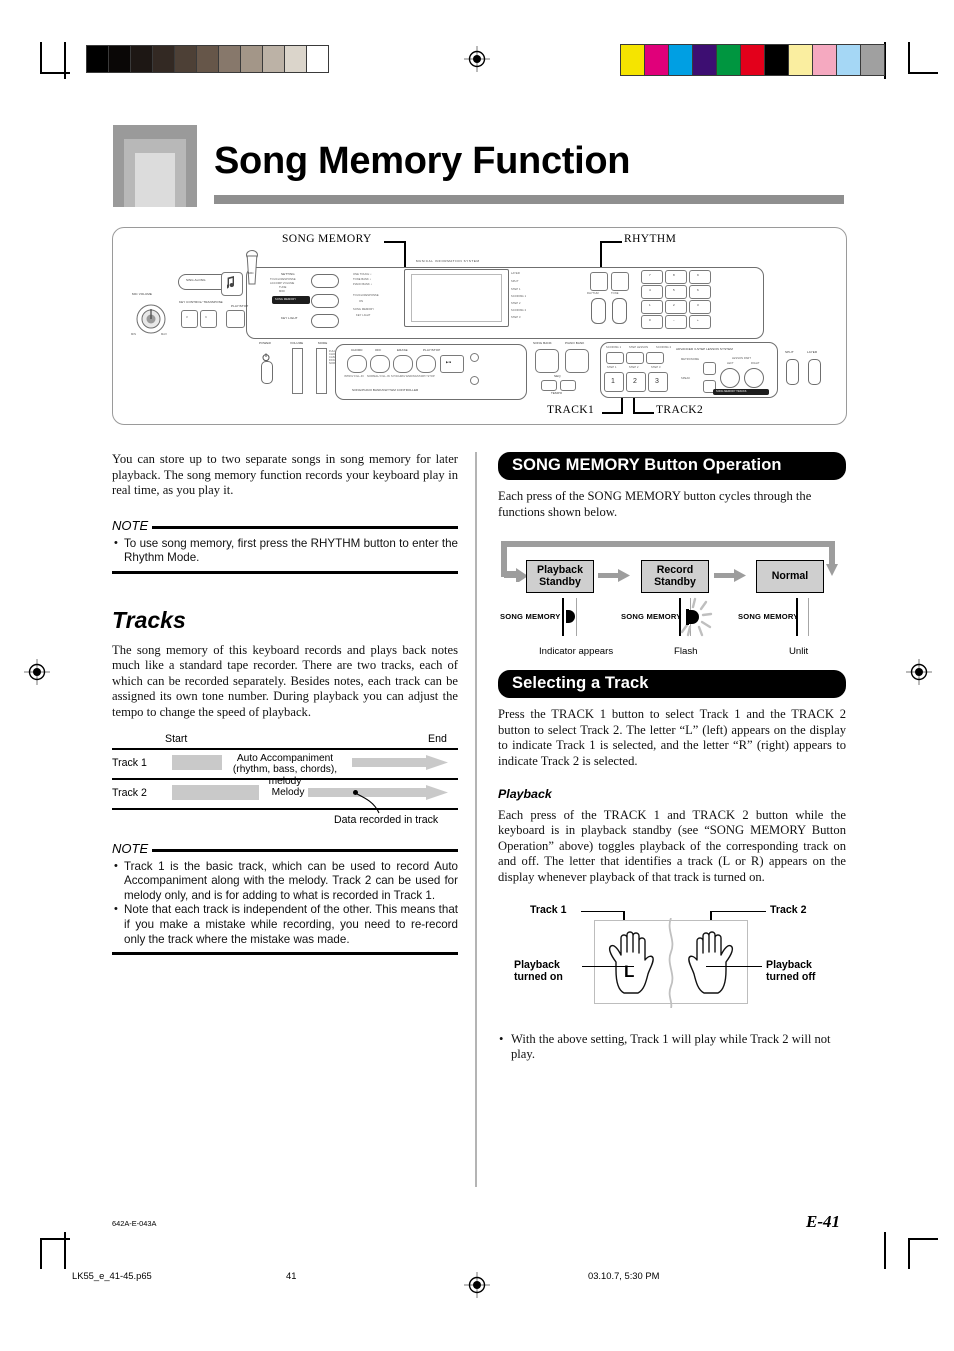  I want to click on chord-button, so click(357, 364).